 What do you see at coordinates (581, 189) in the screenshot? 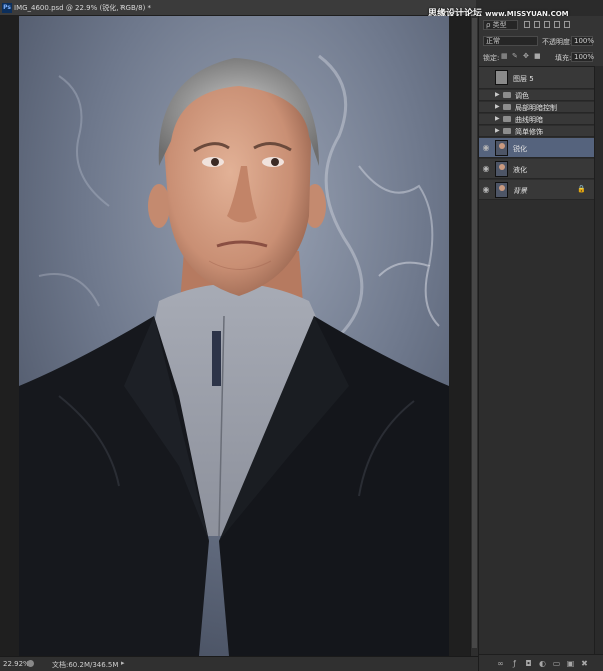
I see `lock-icon: 🔒` at bounding box center [581, 189].